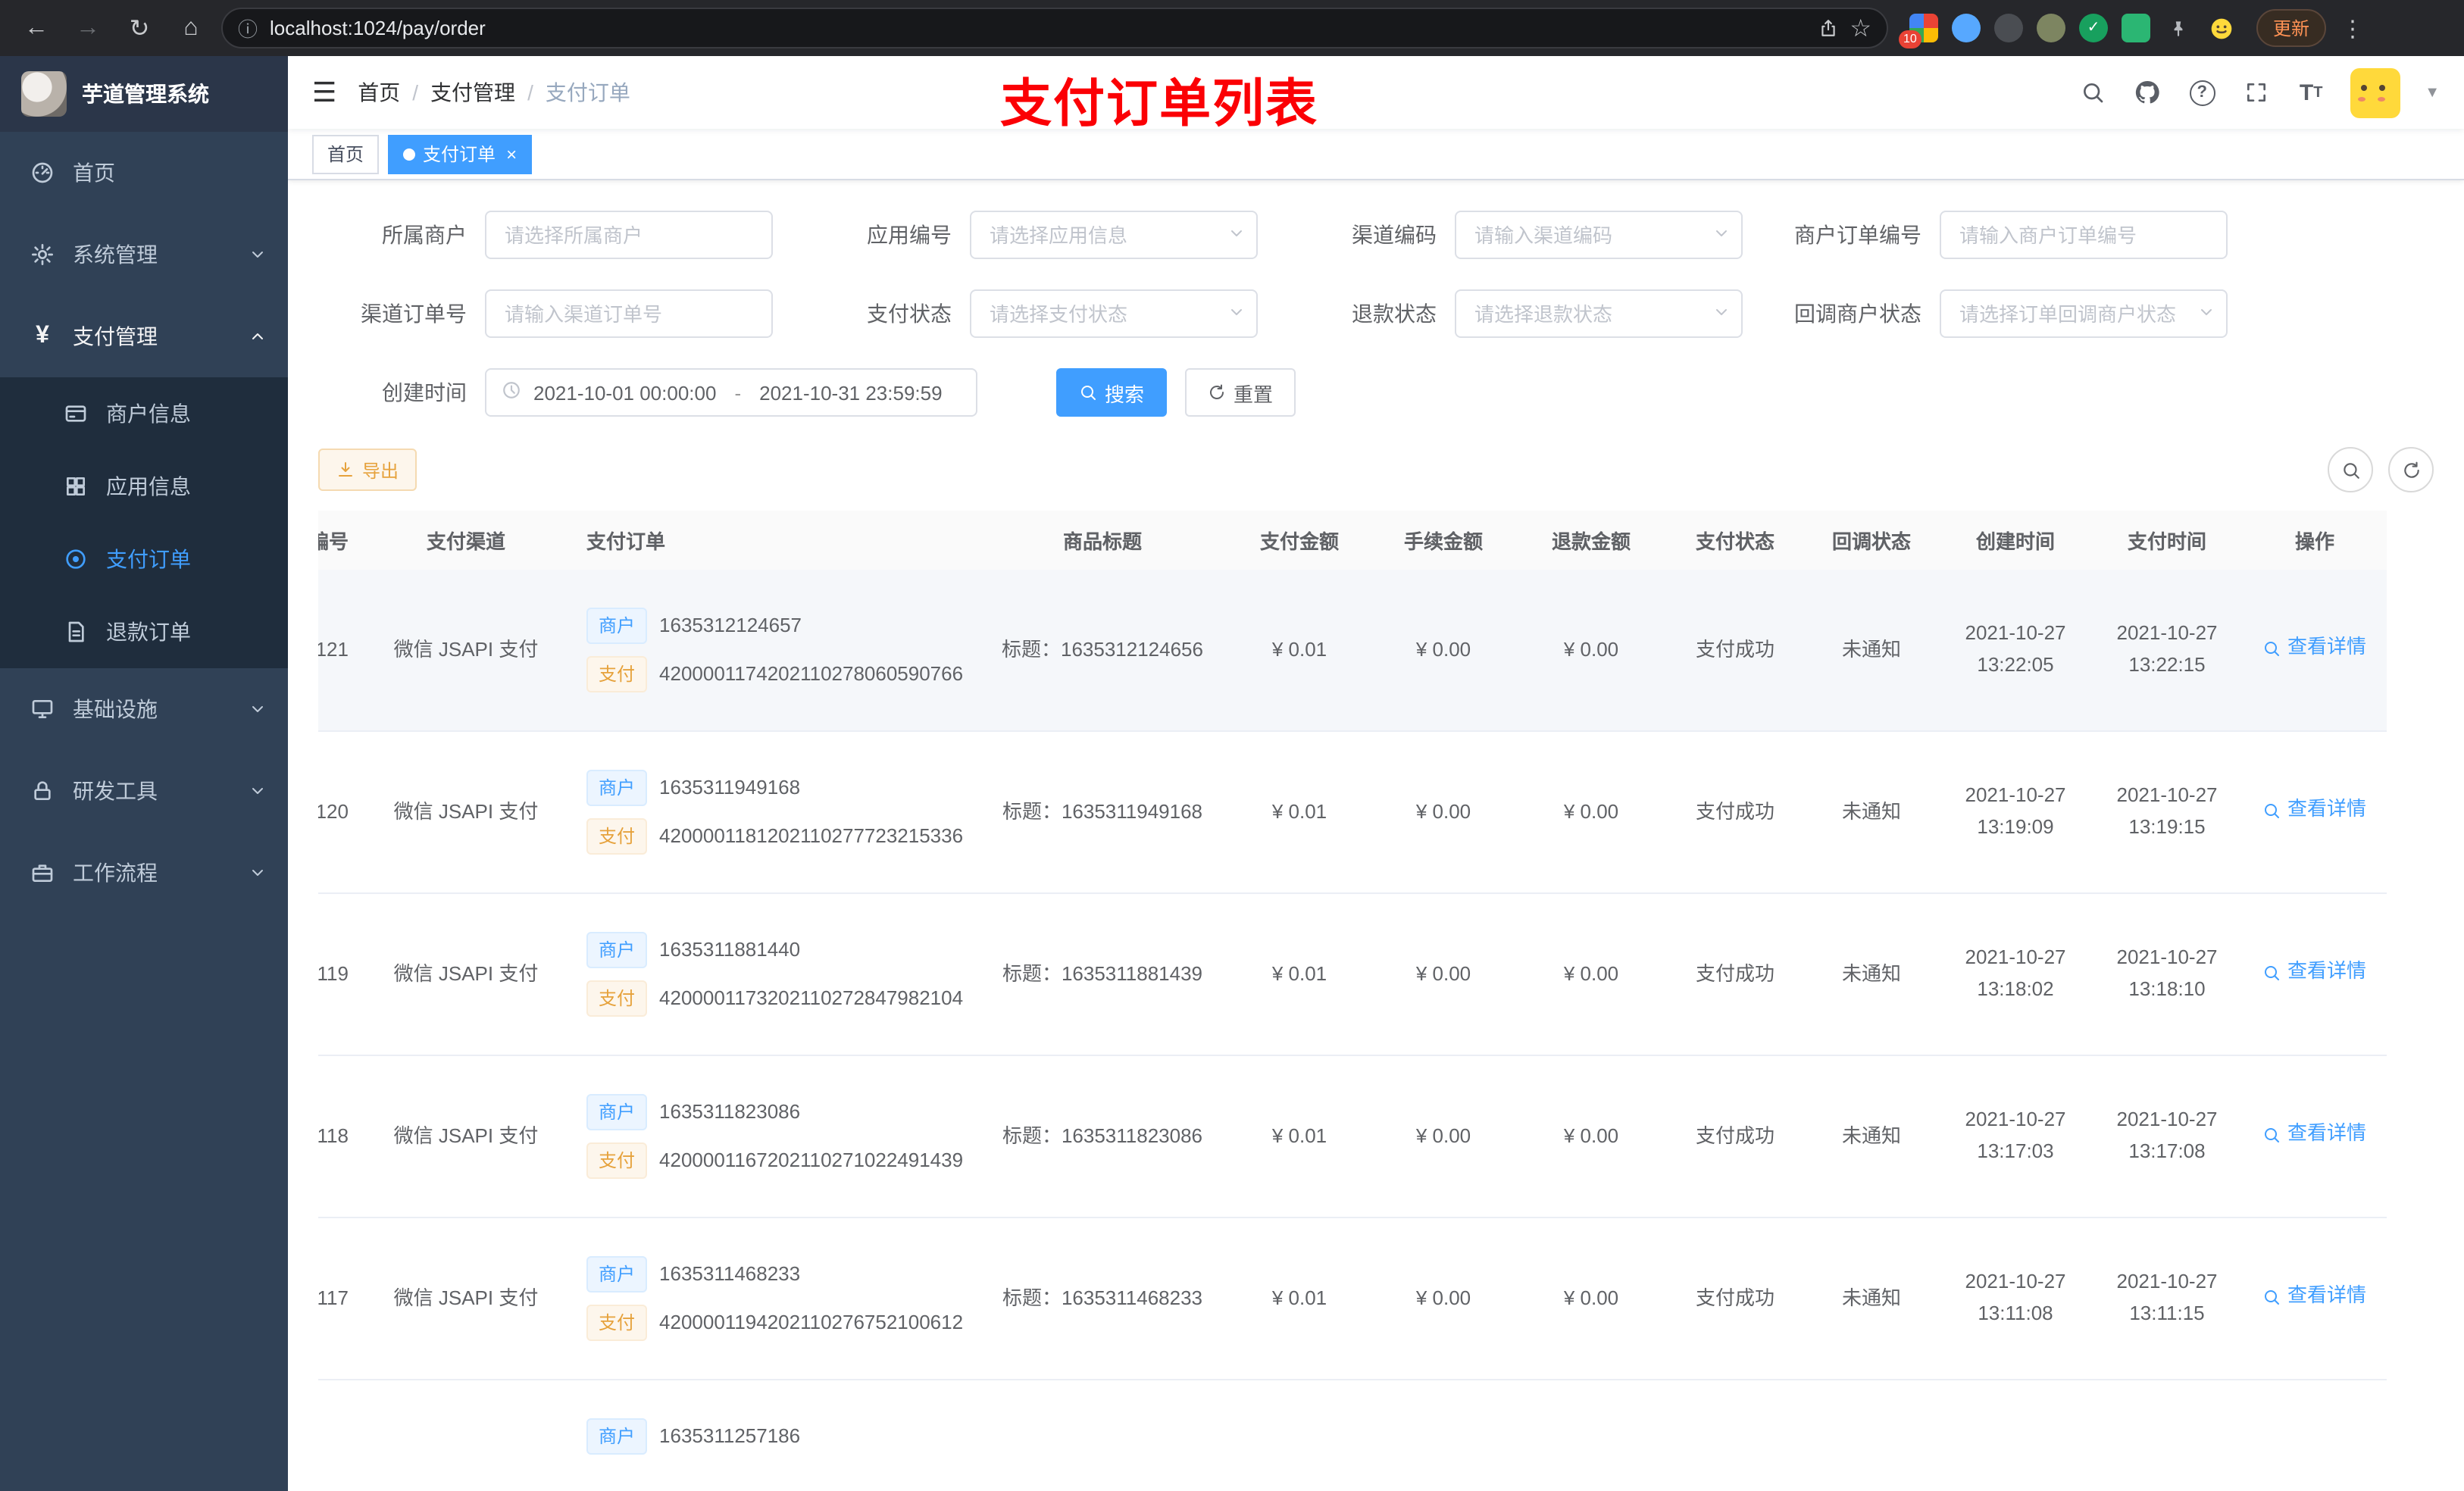  Describe the element at coordinates (2084, 313) in the screenshot. I see `notify-status-select` at that location.